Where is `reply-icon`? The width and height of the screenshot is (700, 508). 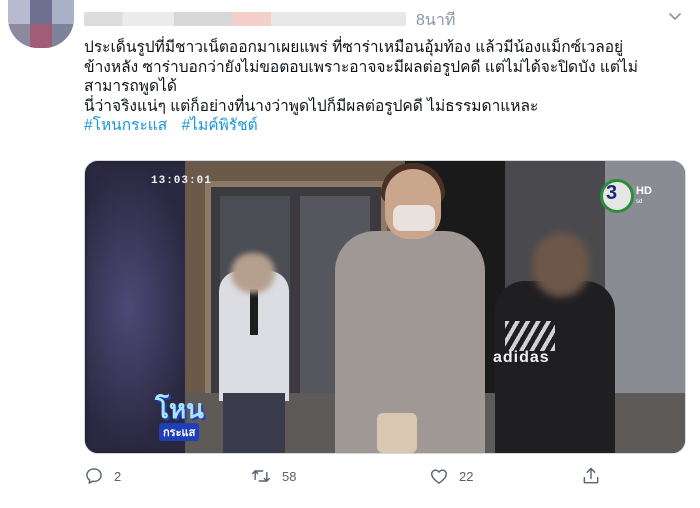 reply-icon is located at coordinates (94, 476).